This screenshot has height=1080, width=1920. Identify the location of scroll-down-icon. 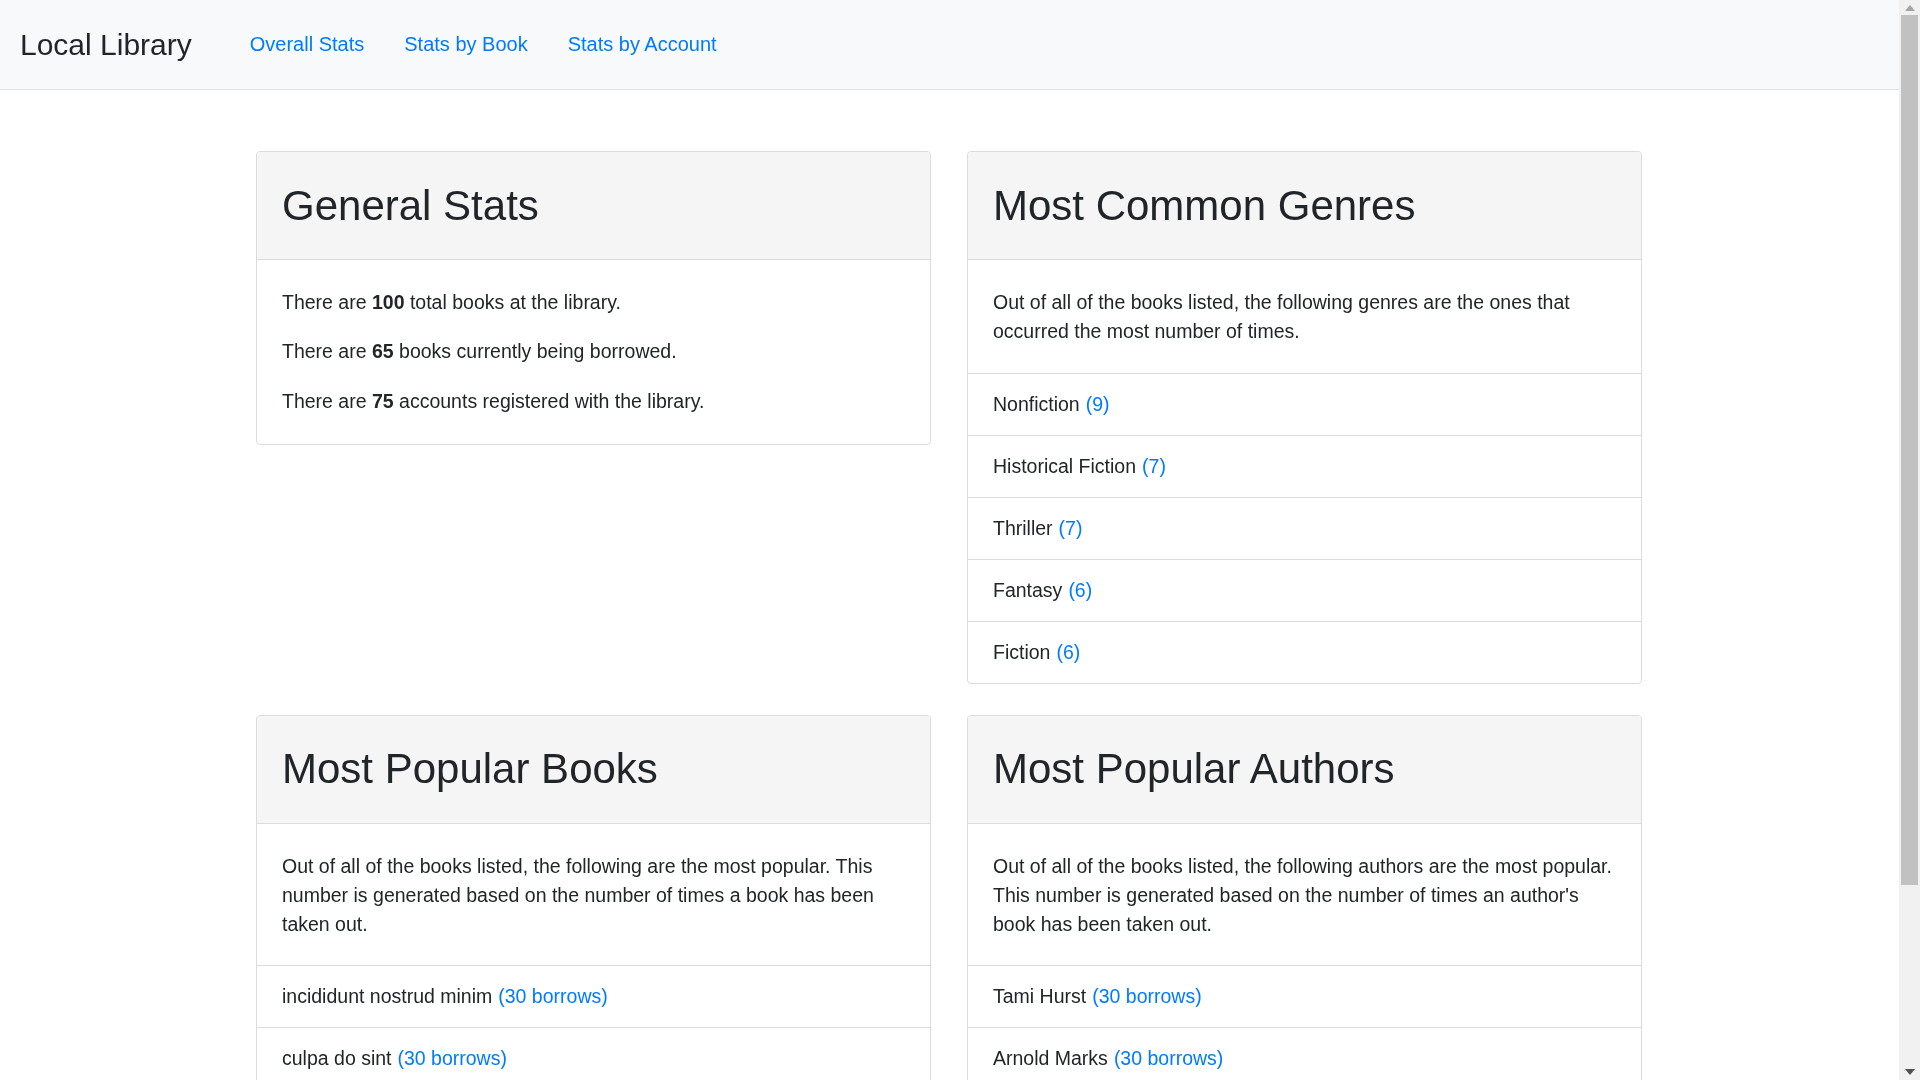
(1909, 1072).